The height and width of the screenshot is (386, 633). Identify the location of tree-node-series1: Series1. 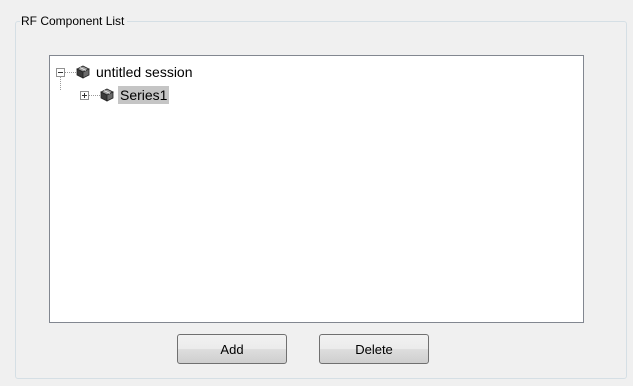
(125, 95).